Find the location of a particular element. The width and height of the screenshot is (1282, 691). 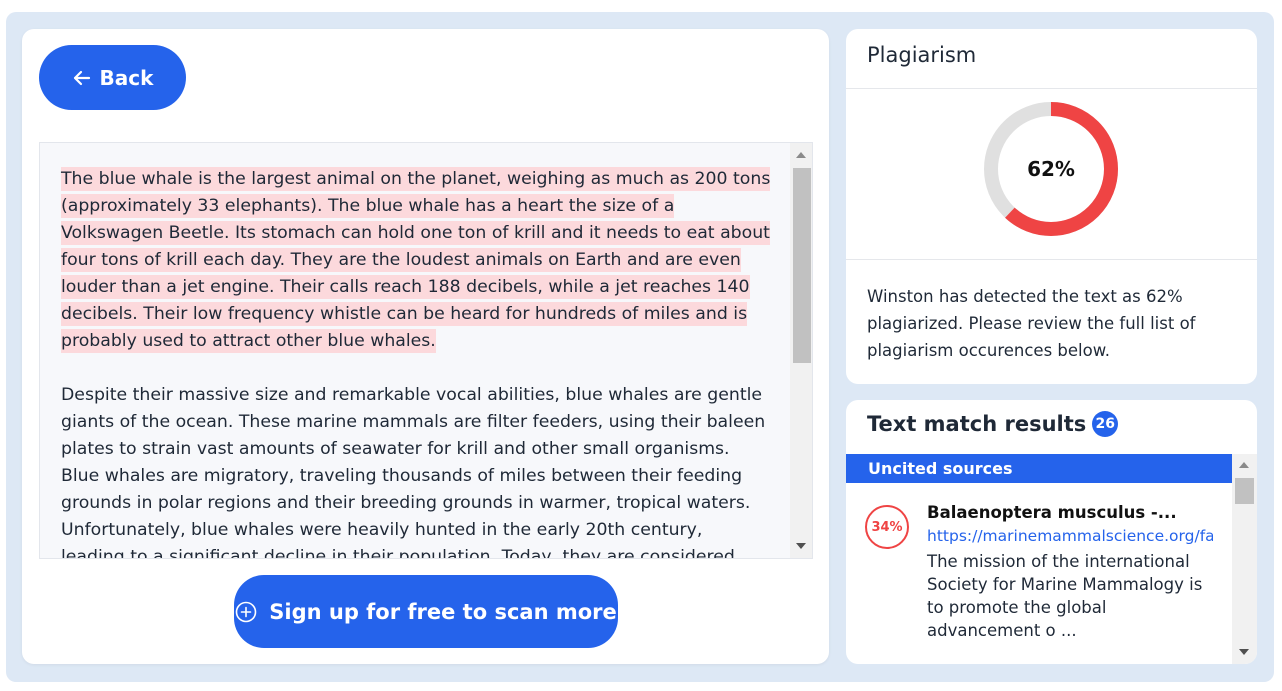

text-scrollbar is located at coordinates (801, 350).